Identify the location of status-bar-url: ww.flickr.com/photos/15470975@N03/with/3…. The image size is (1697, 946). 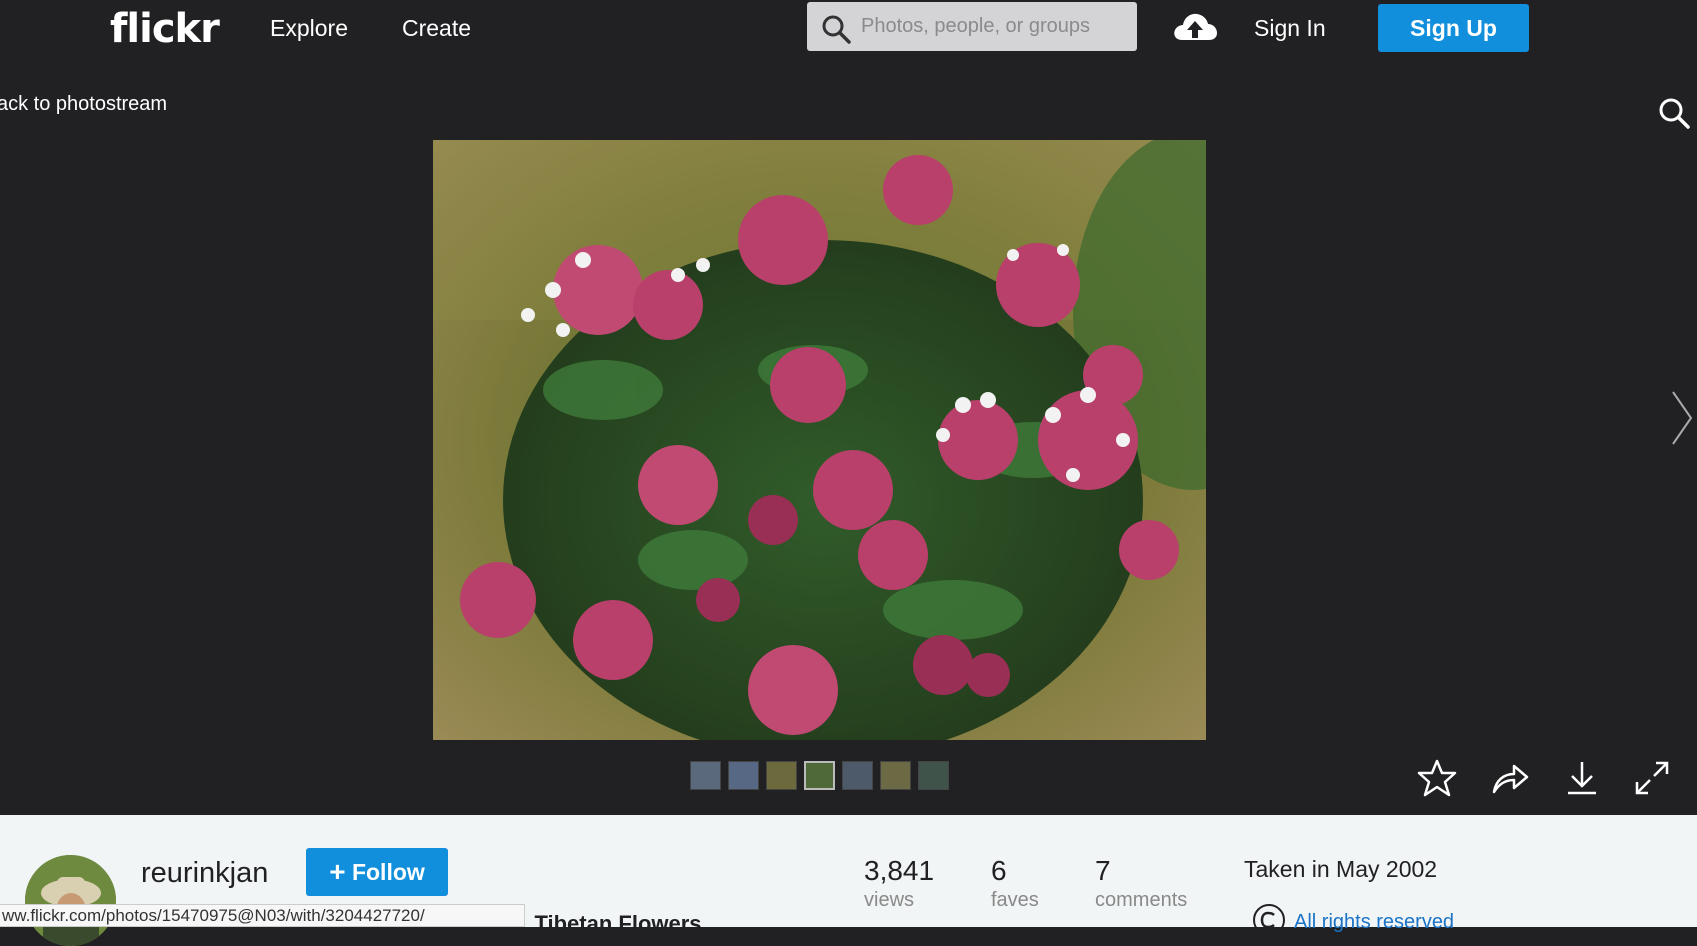
(262, 915).